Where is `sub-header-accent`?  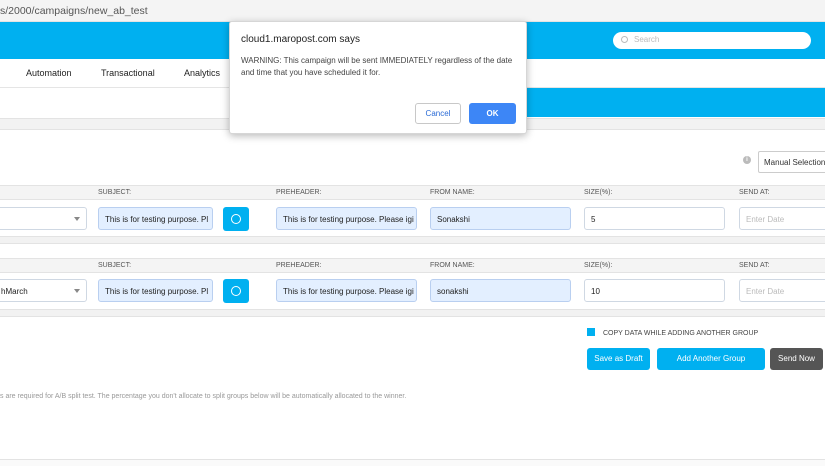 sub-header-accent is located at coordinates (672, 102).